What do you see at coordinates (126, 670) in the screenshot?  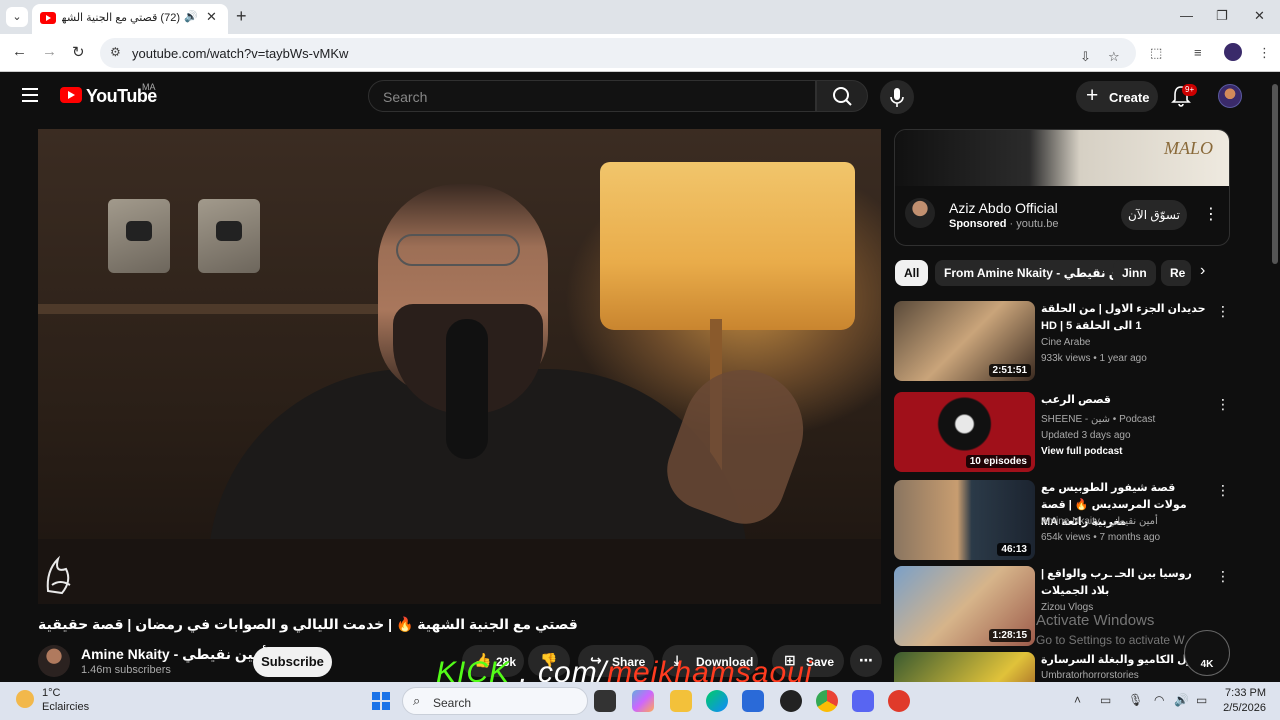 I see `subscriber-count: 1.46m subscribers` at bounding box center [126, 670].